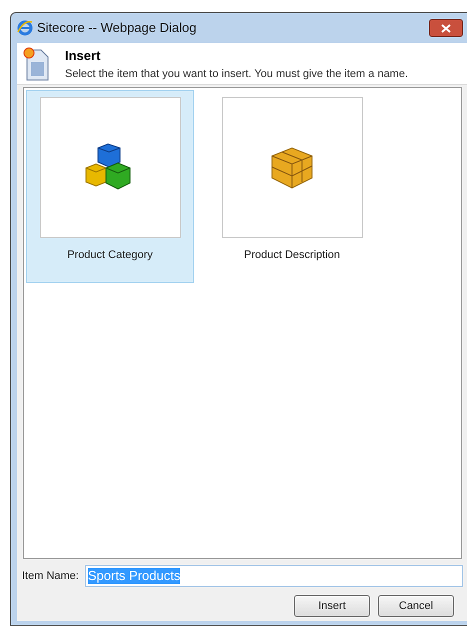 This screenshot has width=467, height=626. I want to click on window-title: Sitecore -- Webpage Dialog, so click(116, 28).